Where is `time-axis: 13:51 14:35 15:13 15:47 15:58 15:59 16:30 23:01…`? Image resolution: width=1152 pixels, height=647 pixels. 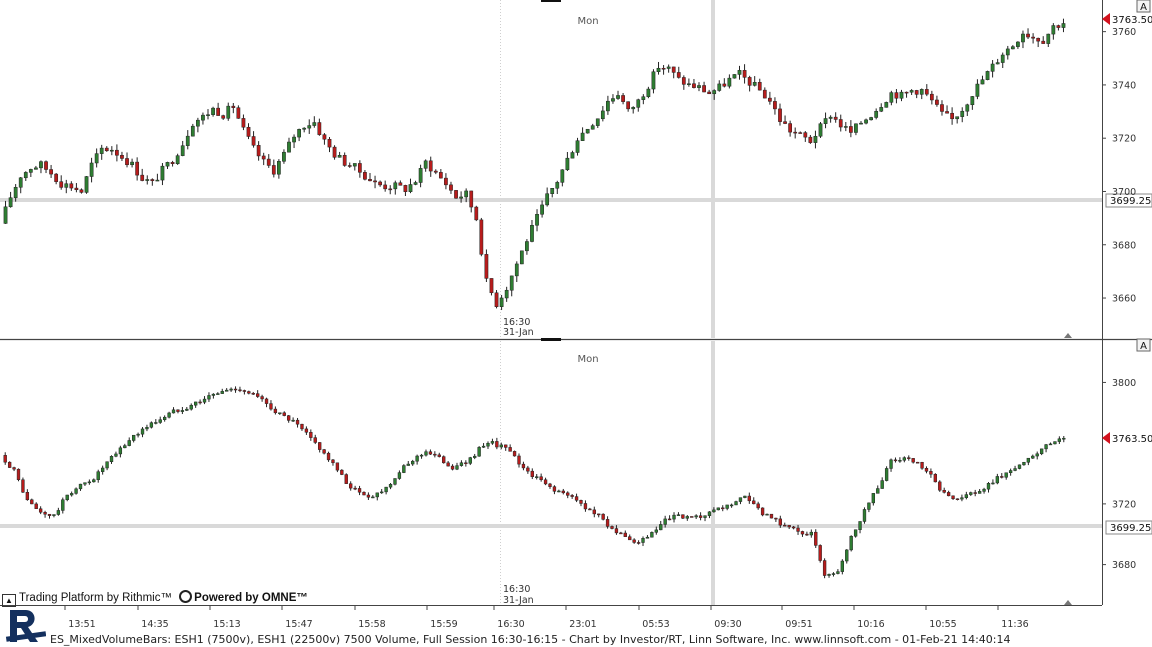
time-axis: 13:51 14:35 15:13 15:47 15:58 15:59 16:30 23:01… is located at coordinates (546, 617).